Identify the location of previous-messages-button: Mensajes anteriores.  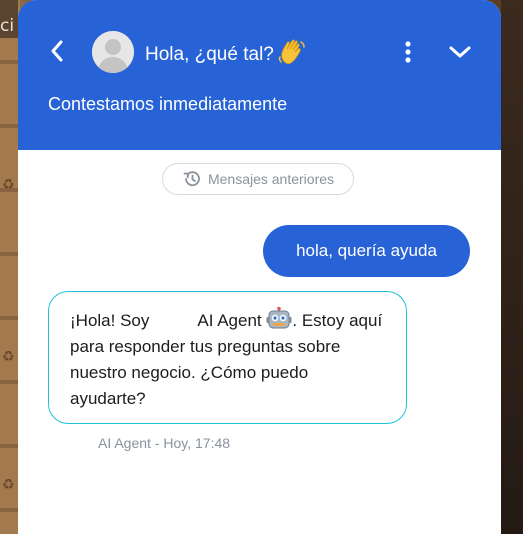
(258, 179).